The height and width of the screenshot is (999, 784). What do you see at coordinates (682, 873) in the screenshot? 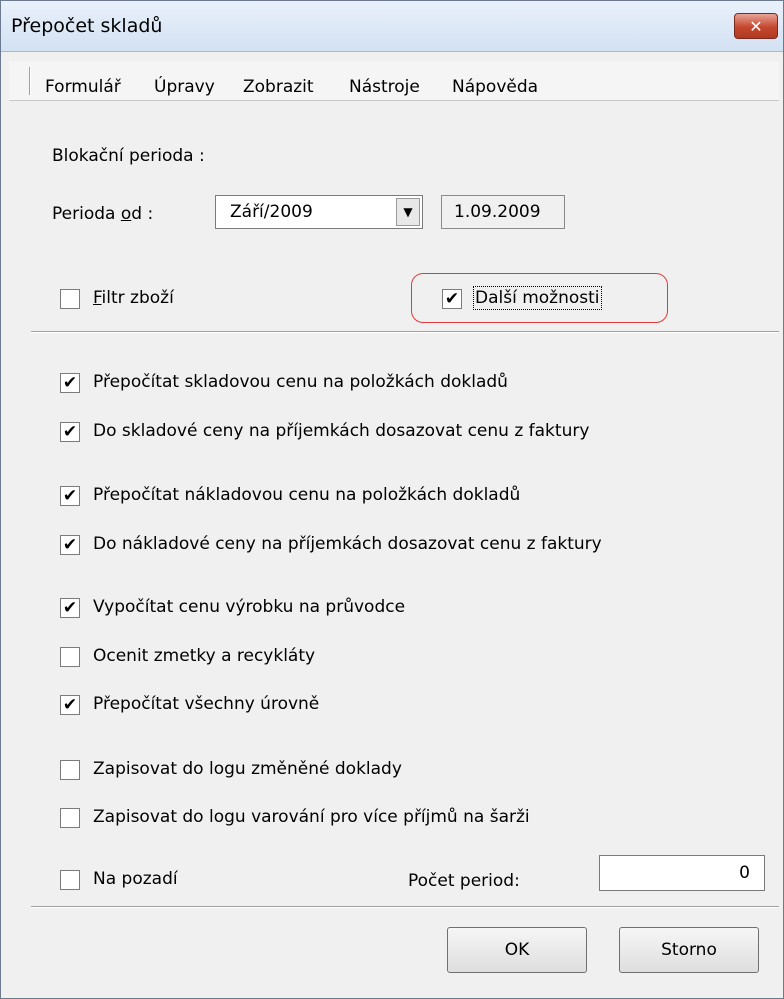
I see `period-count-input: 0` at bounding box center [682, 873].